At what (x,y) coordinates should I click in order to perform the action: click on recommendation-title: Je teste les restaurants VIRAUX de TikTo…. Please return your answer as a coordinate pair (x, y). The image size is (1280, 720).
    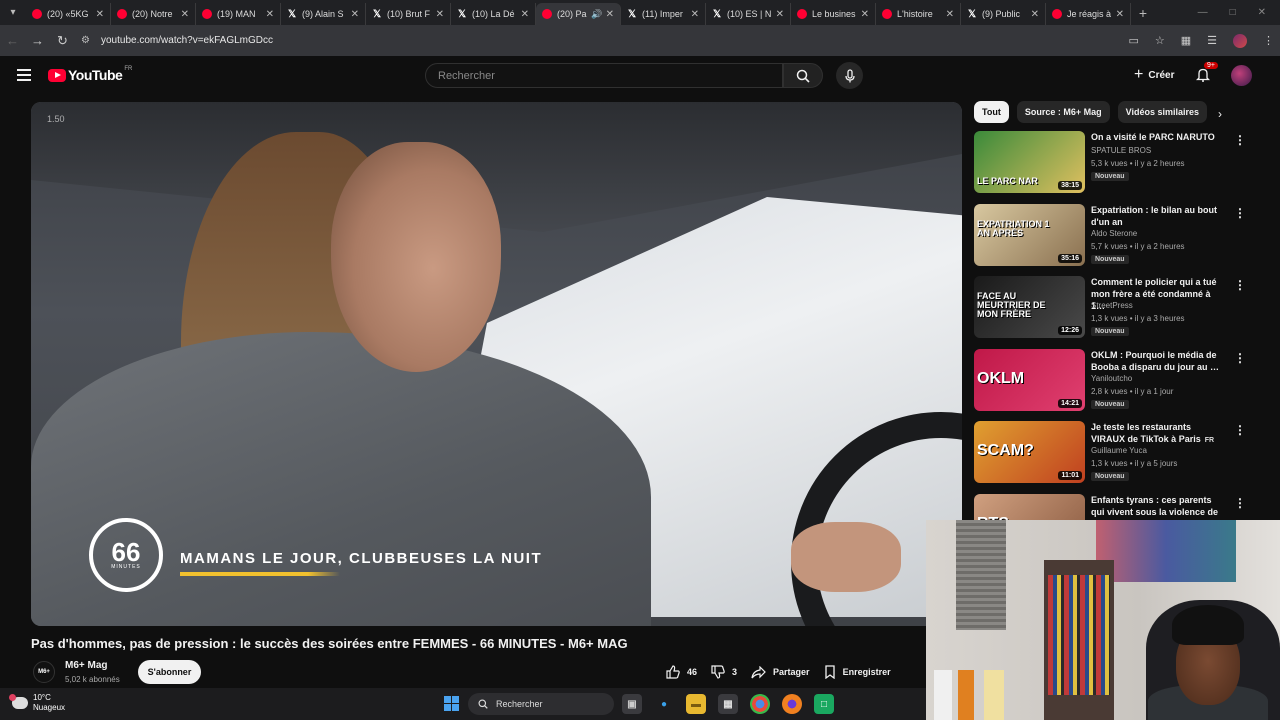
    Looking at the image, I should click on (1158, 434).